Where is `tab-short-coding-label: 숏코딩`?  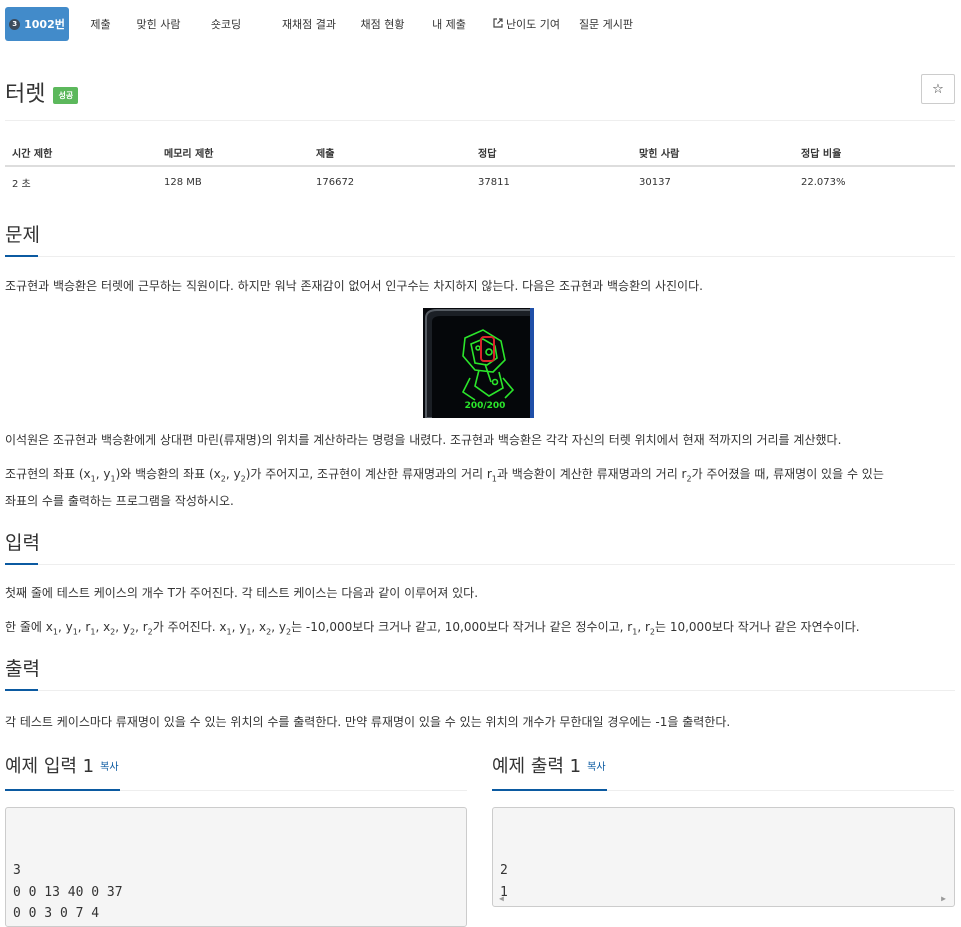 tab-short-coding-label: 숏코딩 is located at coordinates (226, 24).